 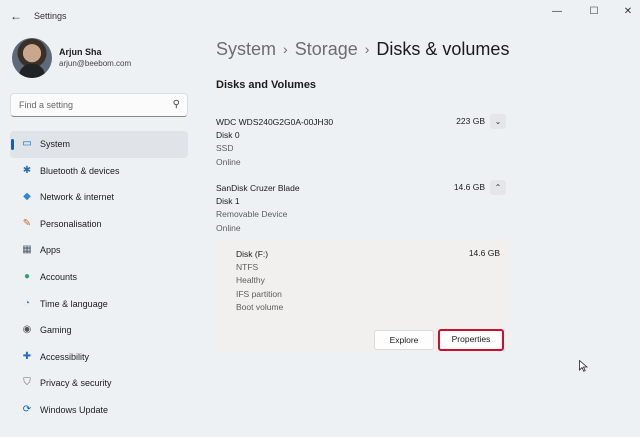 What do you see at coordinates (583, 366) in the screenshot?
I see `mouse-cursor-icon` at bounding box center [583, 366].